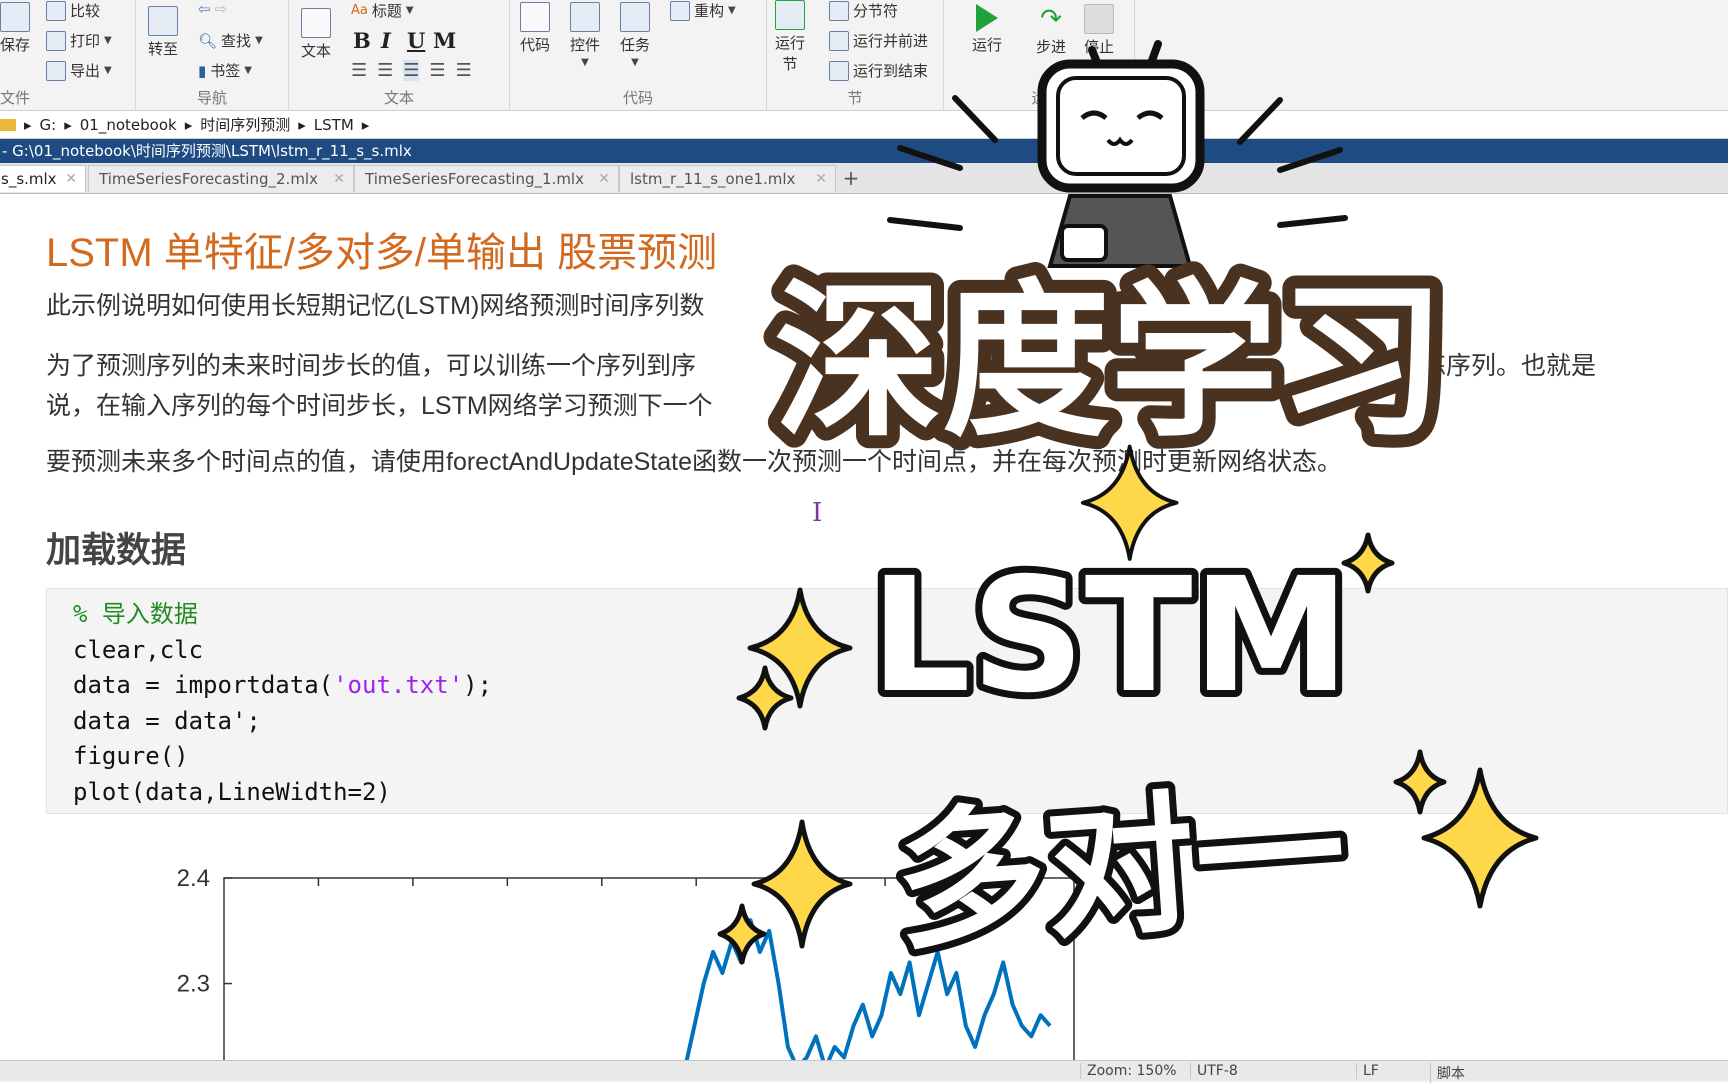 The height and width of the screenshot is (1083, 1728). What do you see at coordinates (437, 70) in the screenshot?
I see `align-center-icon: ☰` at bounding box center [437, 70].